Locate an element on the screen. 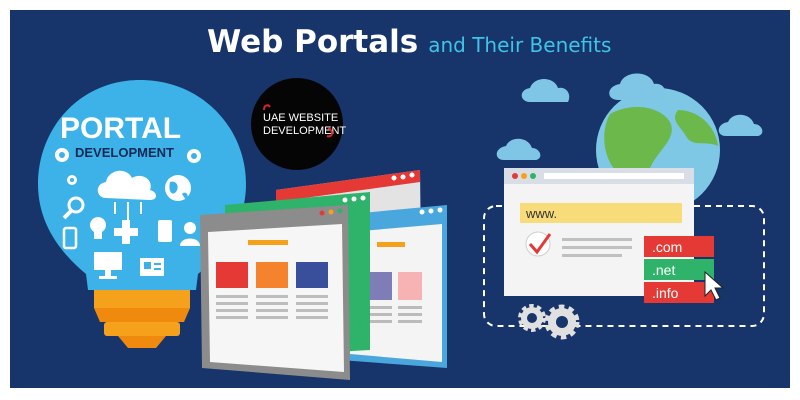  domain-label: .info is located at coordinates (665, 293).